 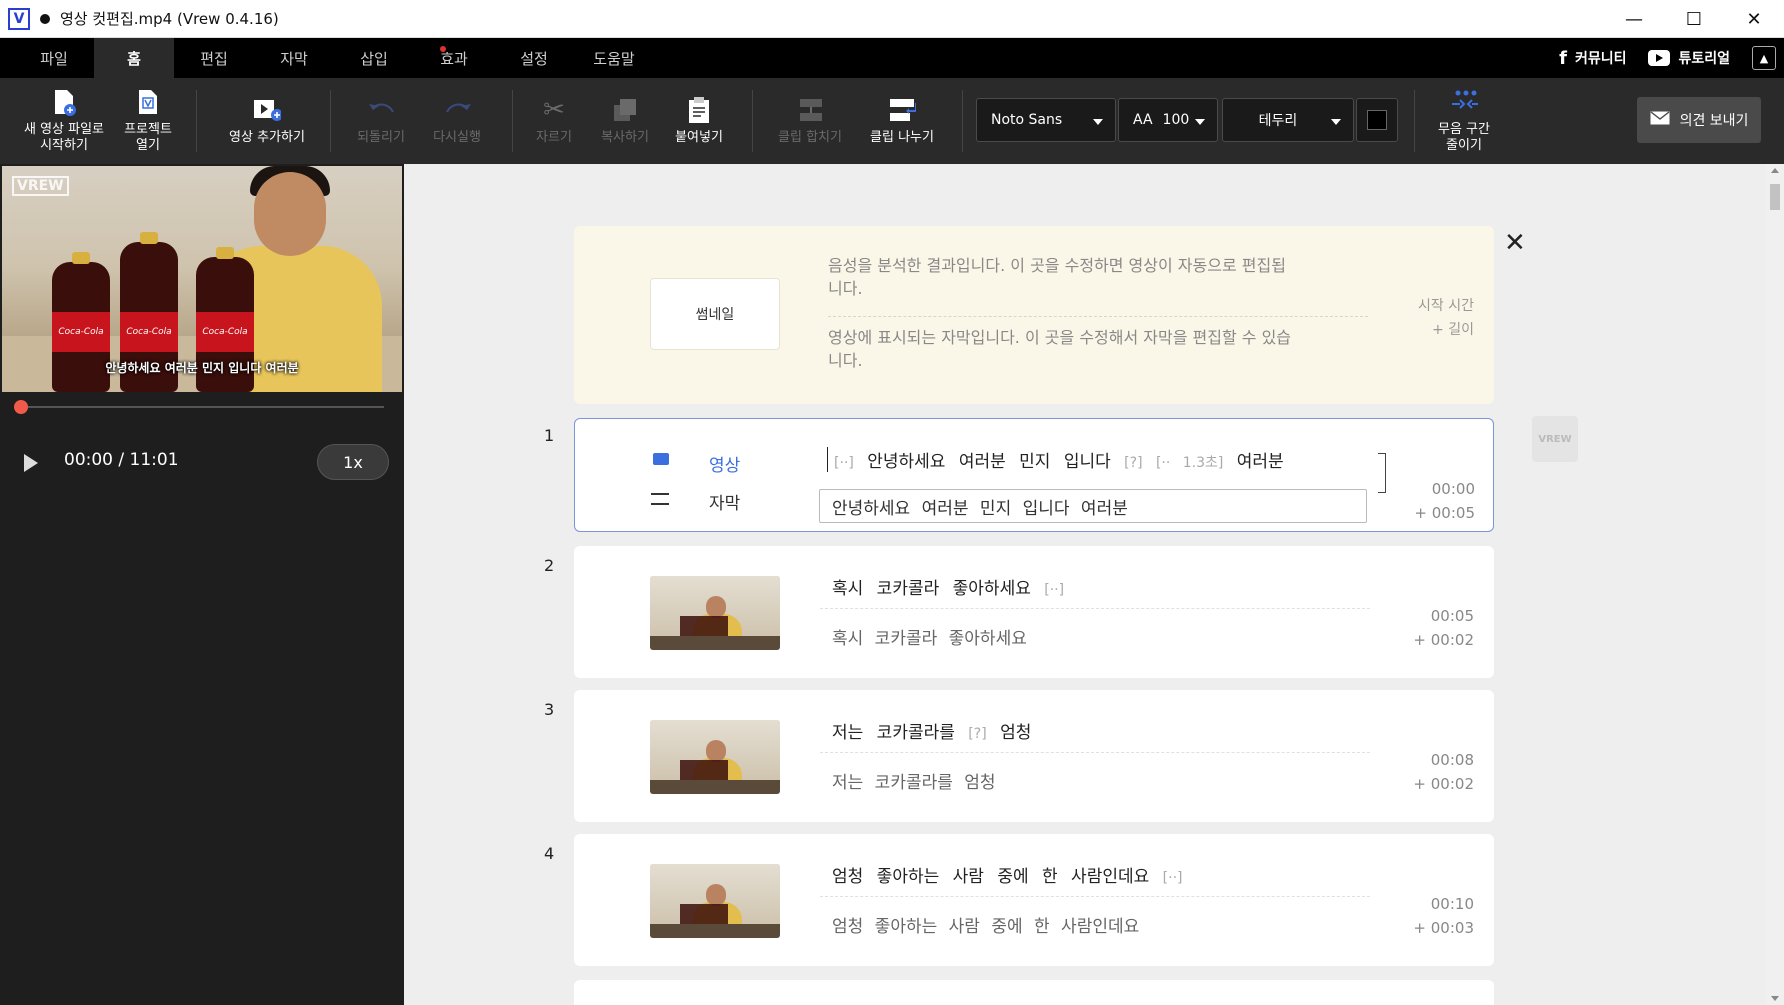 I want to click on undo-button: 되돌리기, so click(x=381, y=121).